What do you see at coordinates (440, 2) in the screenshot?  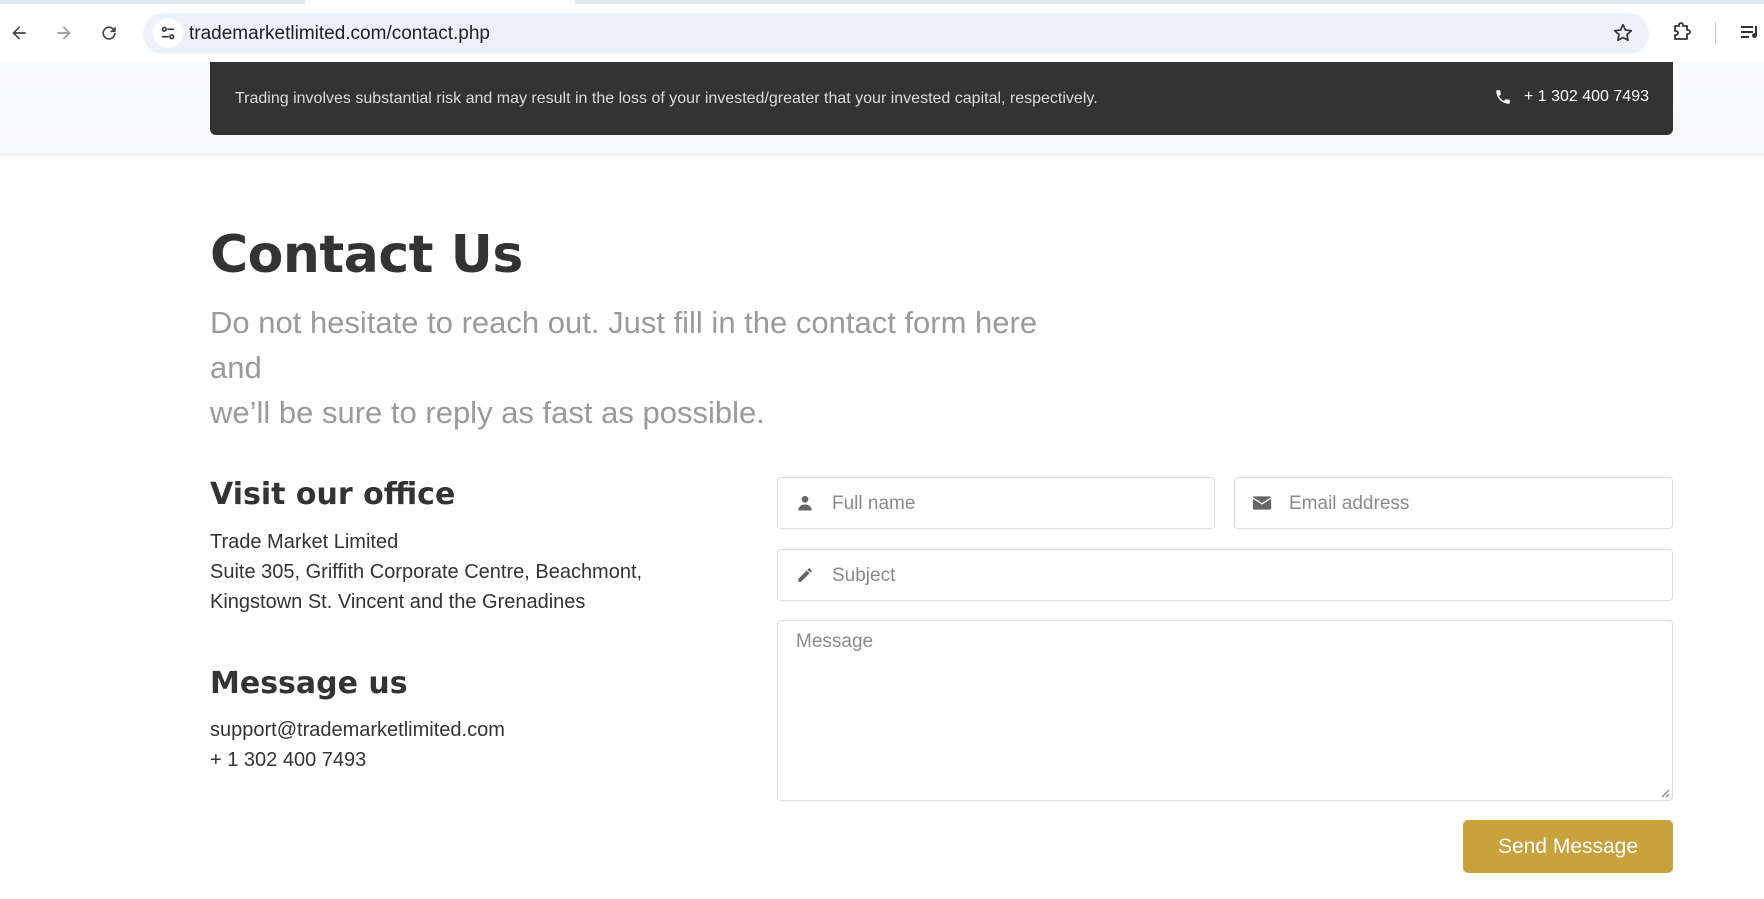 I see `active-tab-indicator` at bounding box center [440, 2].